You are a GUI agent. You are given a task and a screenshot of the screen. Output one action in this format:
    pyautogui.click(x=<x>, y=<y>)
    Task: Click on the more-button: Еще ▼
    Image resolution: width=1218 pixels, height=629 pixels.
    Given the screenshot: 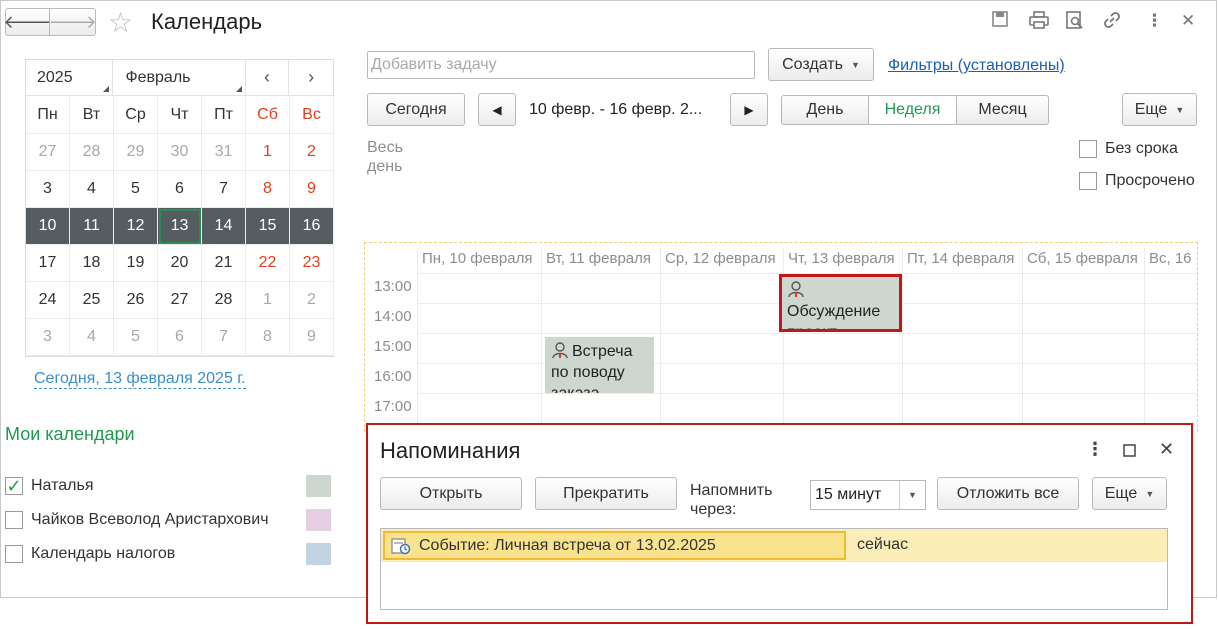 What is the action you would take?
    pyautogui.click(x=1159, y=109)
    